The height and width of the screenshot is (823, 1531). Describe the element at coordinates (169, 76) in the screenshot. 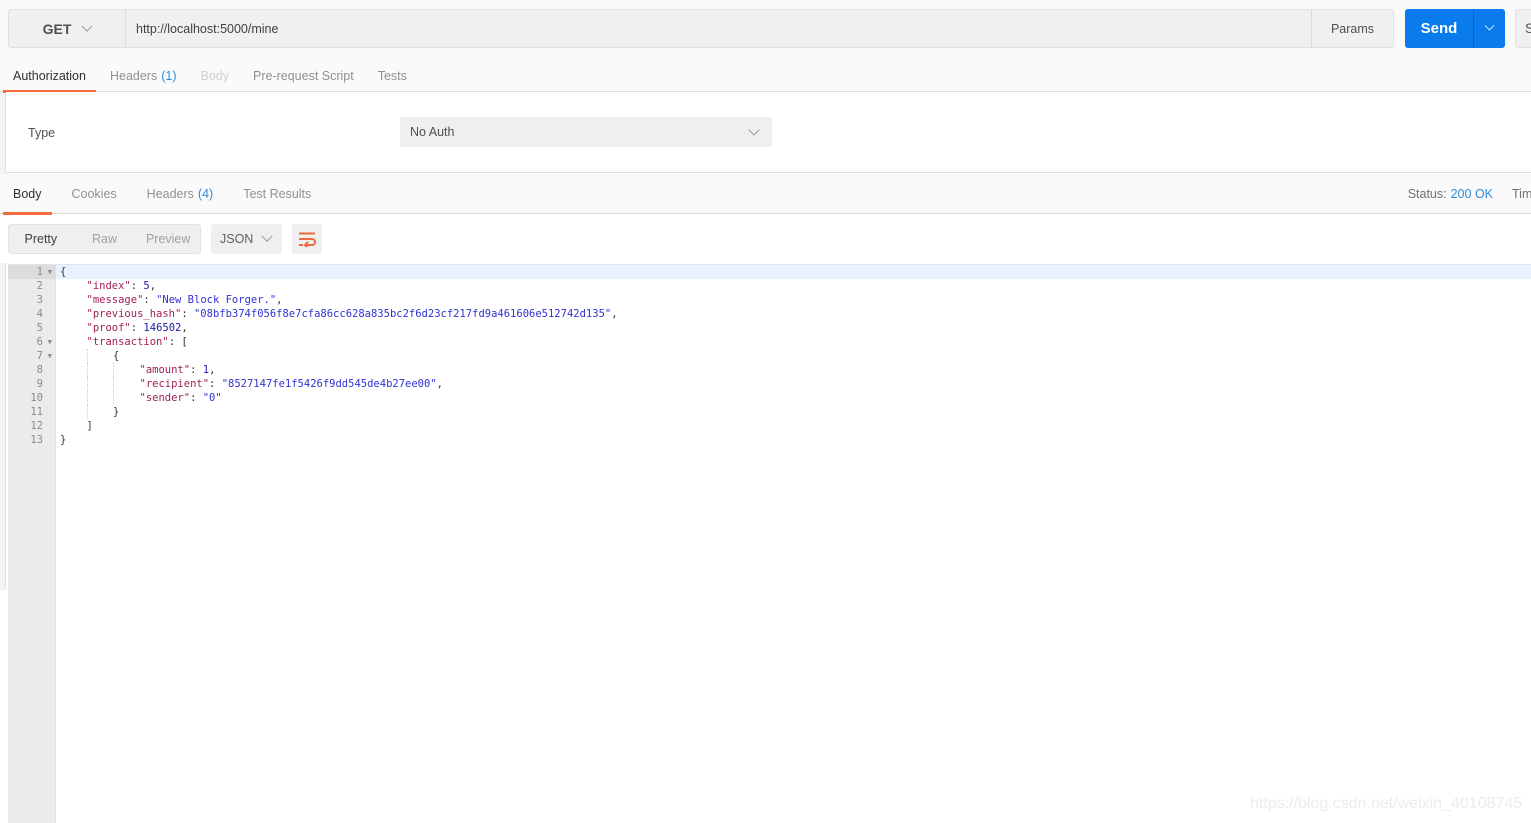

I see `tab-count-badge: (1)` at that location.